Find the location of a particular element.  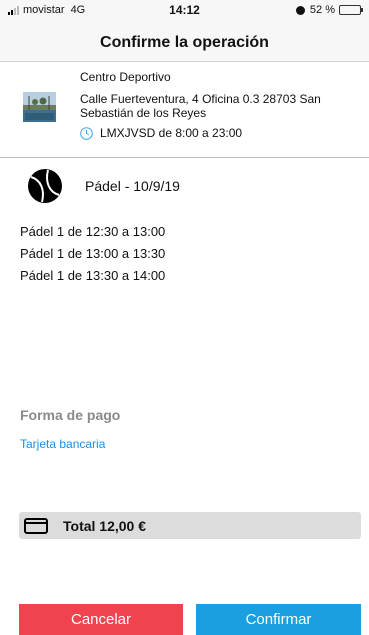

venue-name: Centro Deportivo is located at coordinates (125, 77).